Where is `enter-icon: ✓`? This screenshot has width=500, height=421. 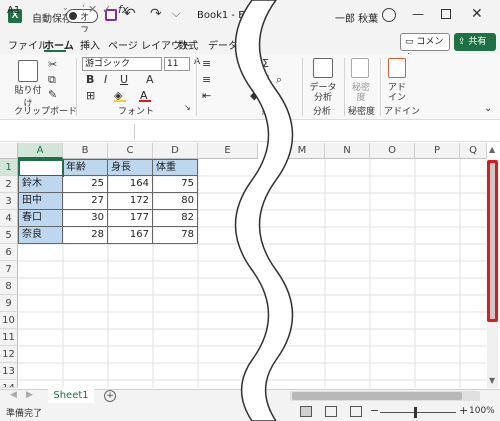 enter-icon: ✓ is located at coordinates (106, 9).